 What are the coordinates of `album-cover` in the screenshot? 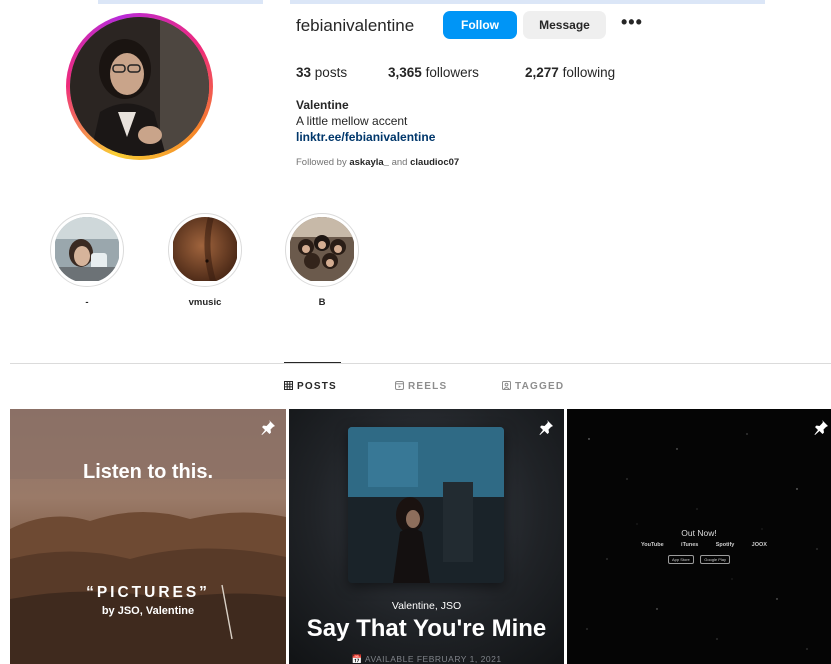 It's located at (426, 505).